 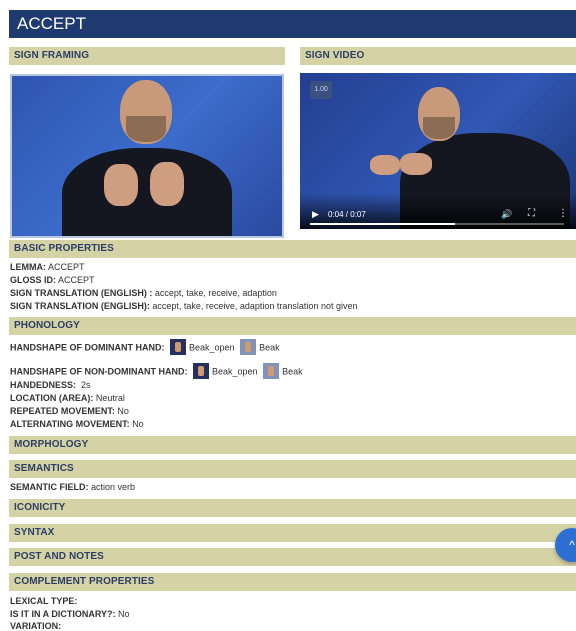 What do you see at coordinates (382, 224) in the screenshot?
I see `video-progress-fill` at bounding box center [382, 224].